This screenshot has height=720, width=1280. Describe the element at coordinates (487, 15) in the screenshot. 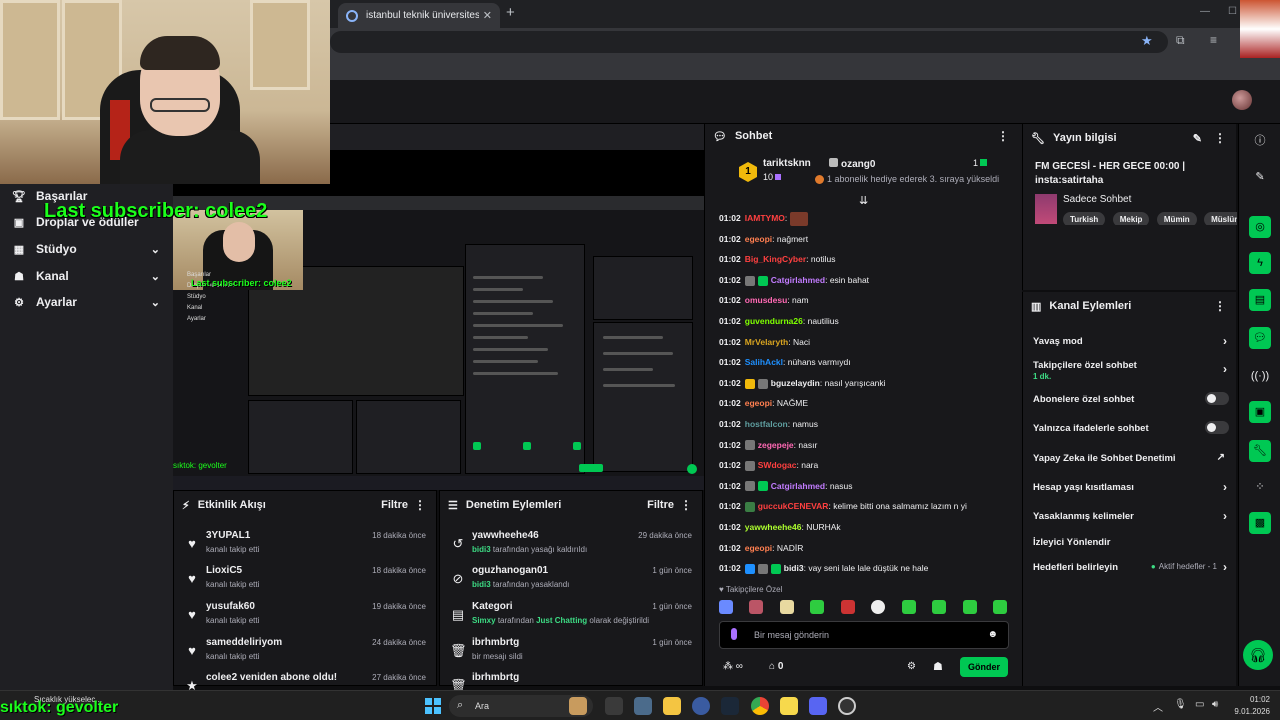

I see `close-tab-icon: ✕` at that location.